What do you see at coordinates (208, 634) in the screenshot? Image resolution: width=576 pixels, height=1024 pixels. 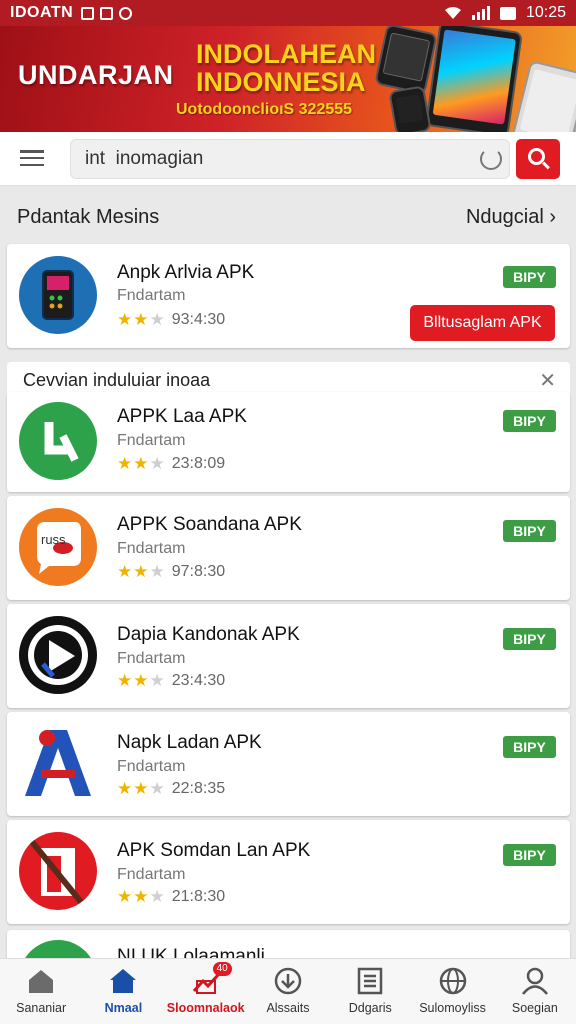 I see `app-name: Dapia Kandonak APK` at bounding box center [208, 634].